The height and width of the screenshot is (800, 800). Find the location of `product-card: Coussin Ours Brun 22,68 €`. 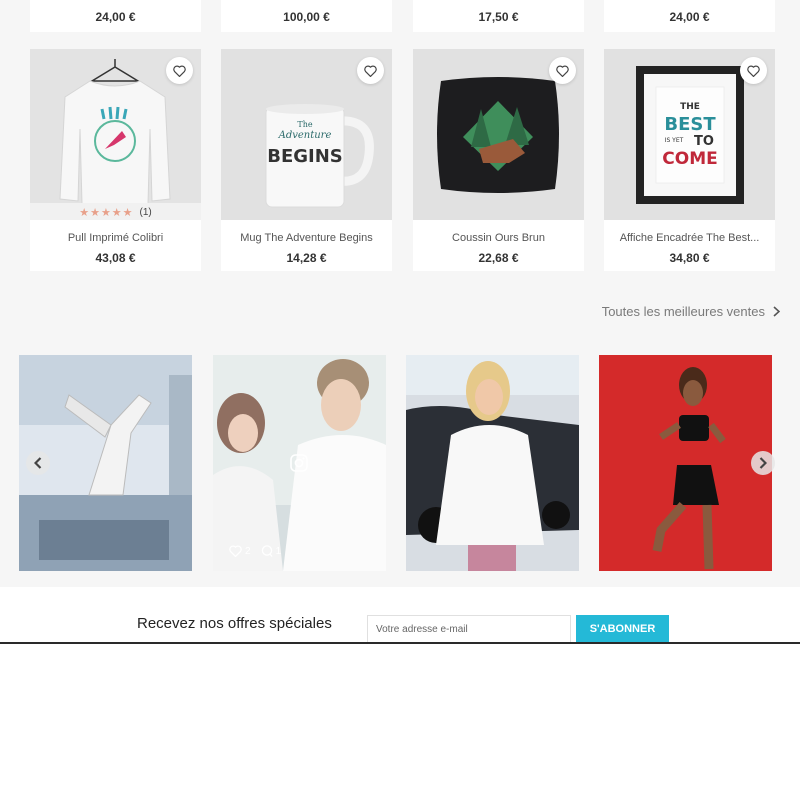

product-card: Coussin Ours Brun 22,68 € is located at coordinates (498, 160).